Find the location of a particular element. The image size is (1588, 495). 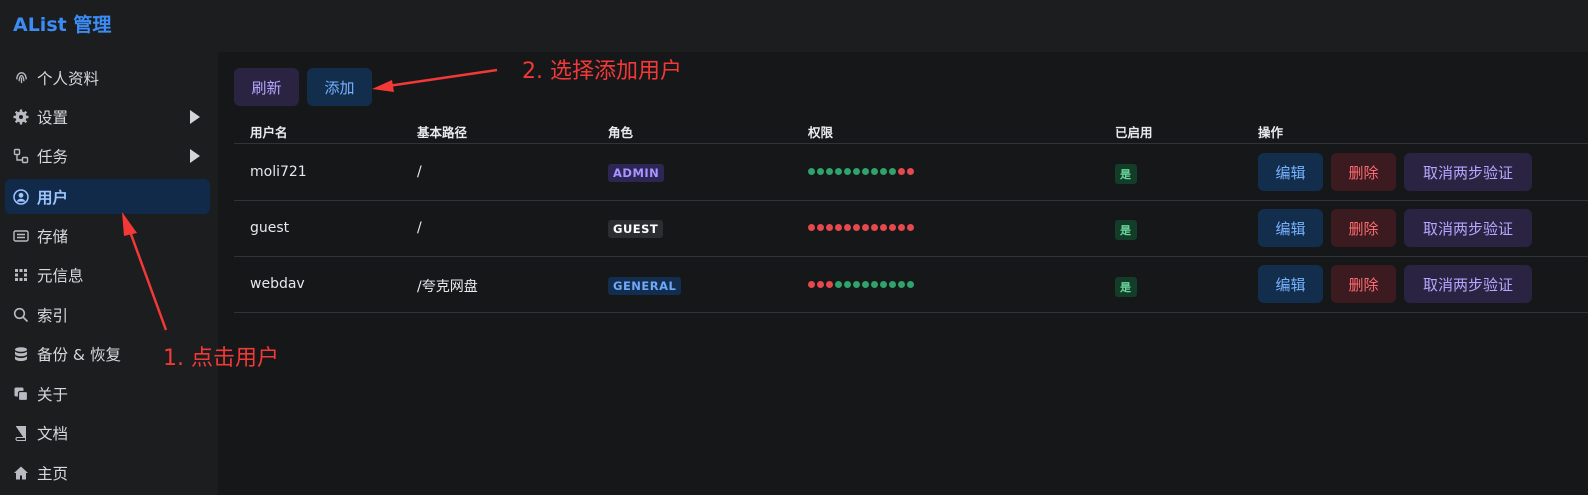

annotation-step2: 2. 选择添加用户 is located at coordinates (602, 71).